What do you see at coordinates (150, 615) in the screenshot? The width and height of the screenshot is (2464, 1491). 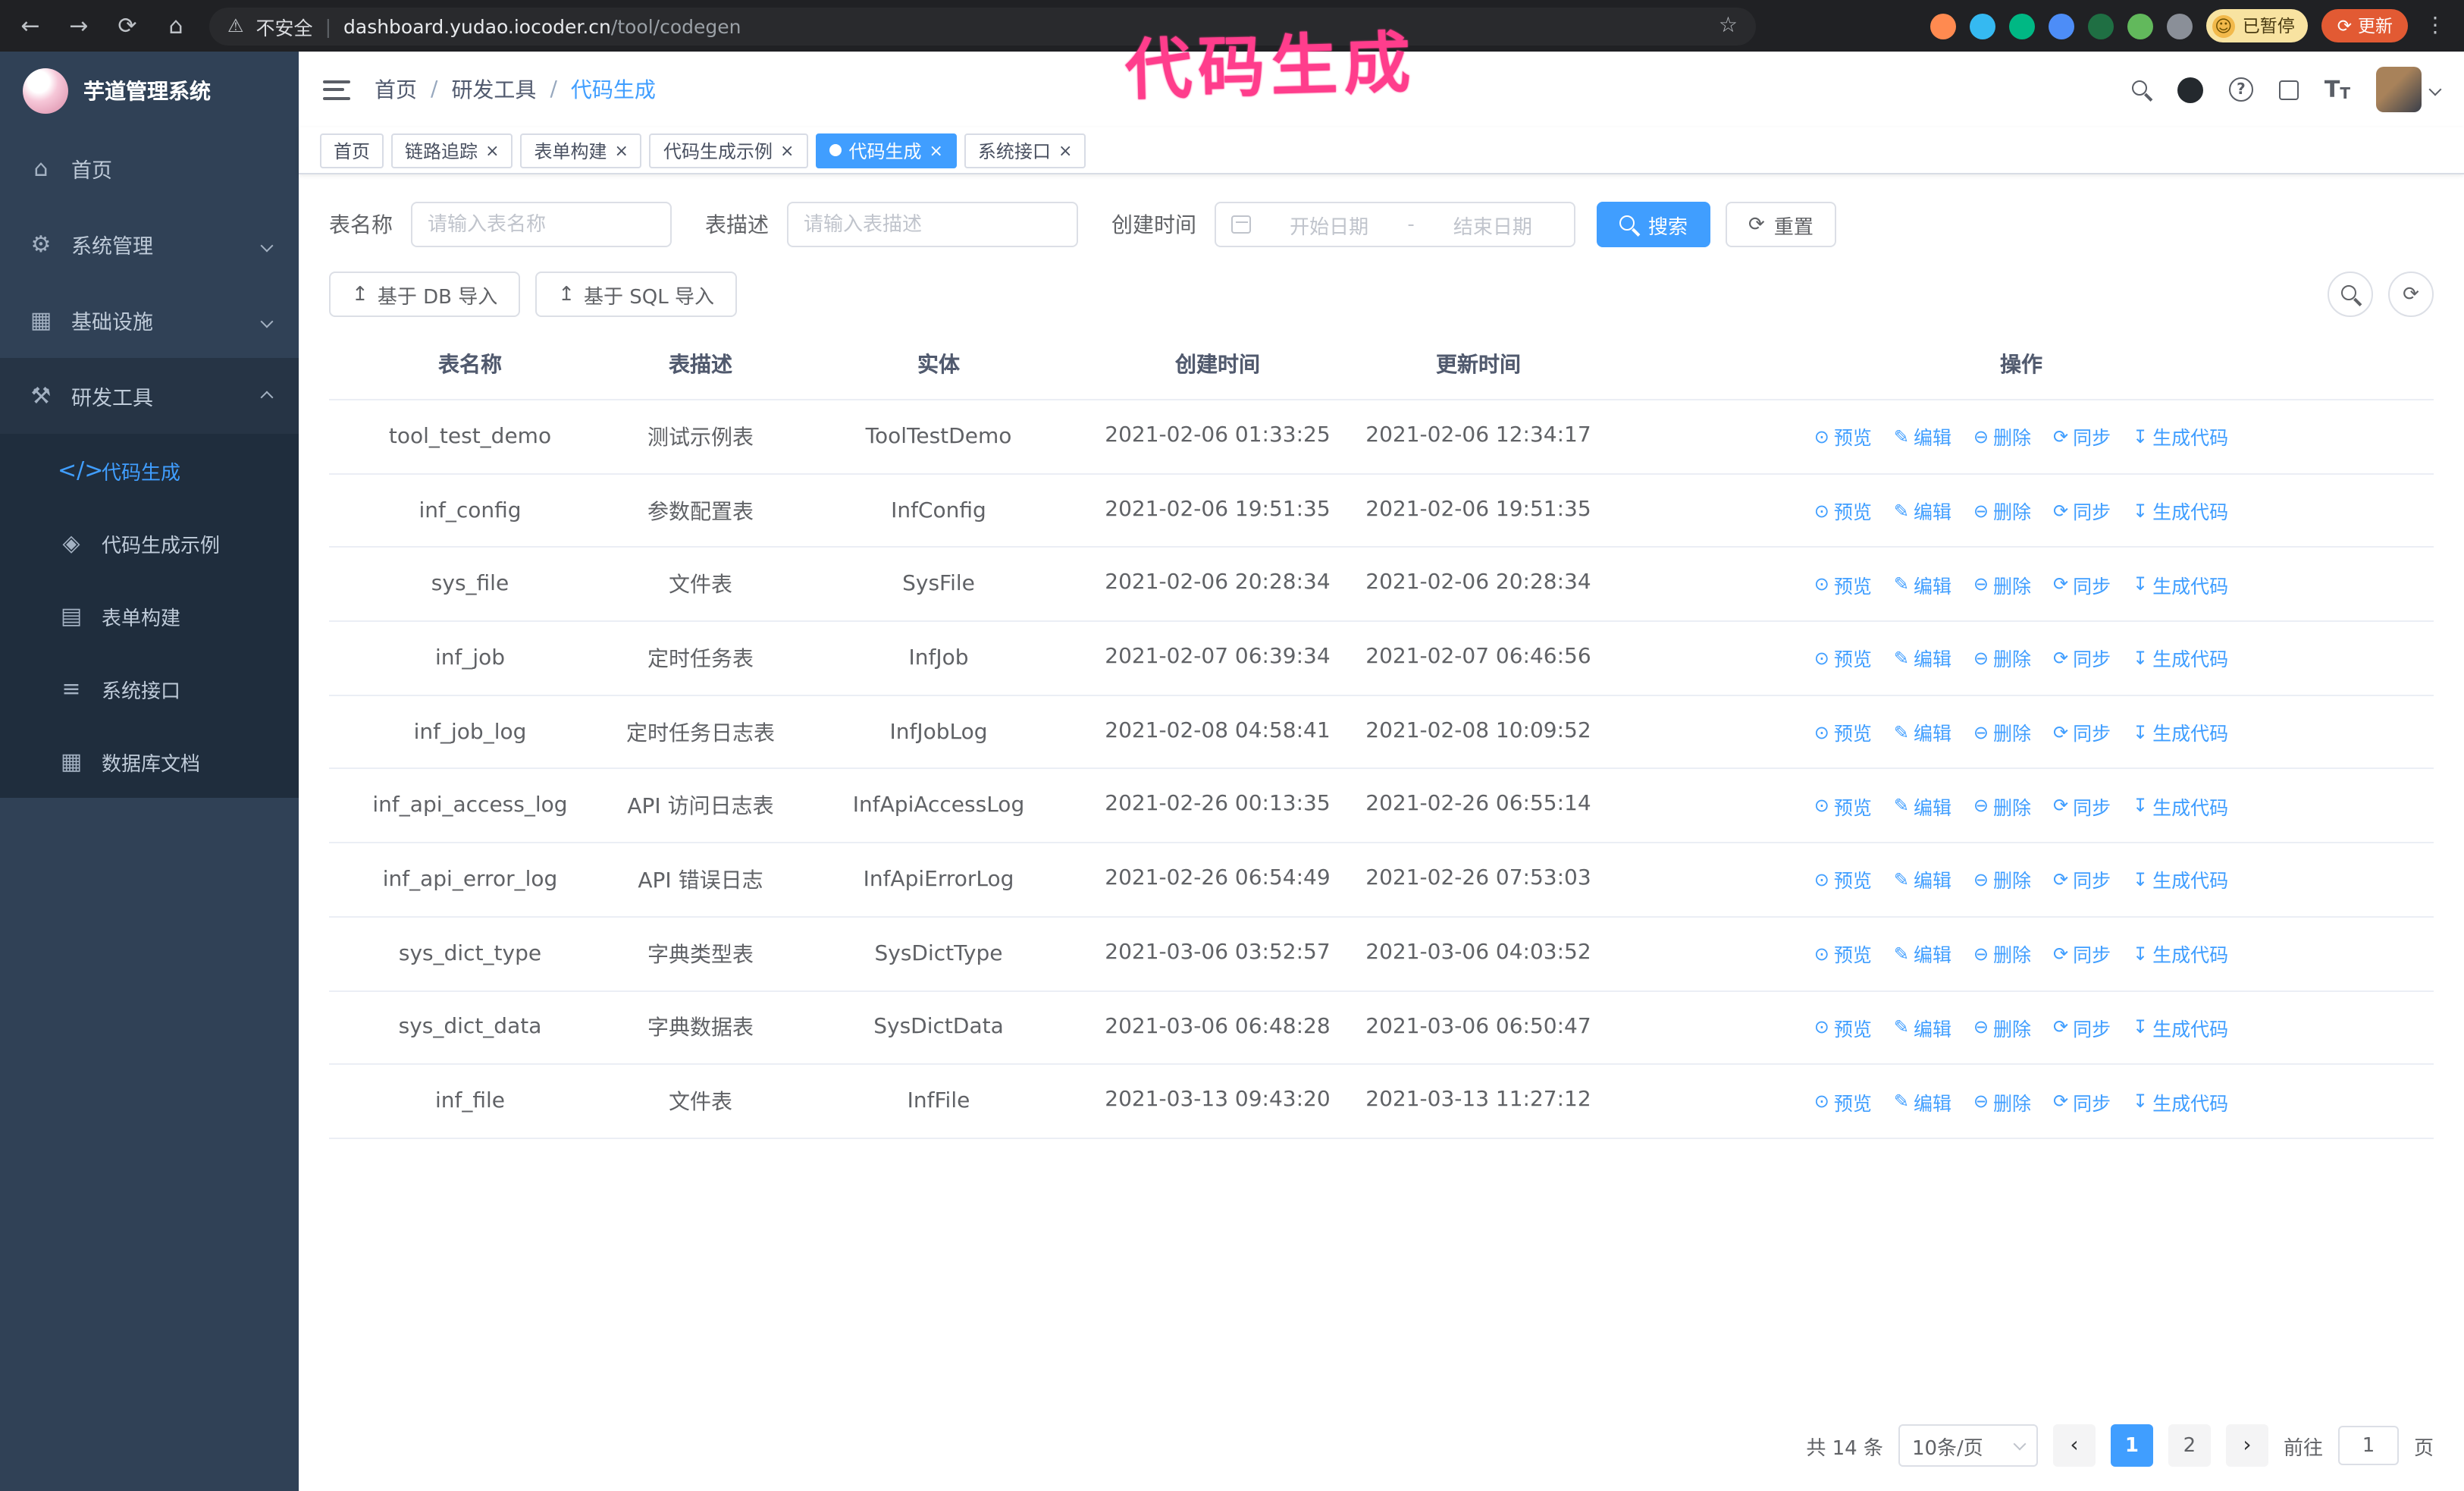 I see `sidebar-item-form-builder: ▤ 表单构建` at bounding box center [150, 615].